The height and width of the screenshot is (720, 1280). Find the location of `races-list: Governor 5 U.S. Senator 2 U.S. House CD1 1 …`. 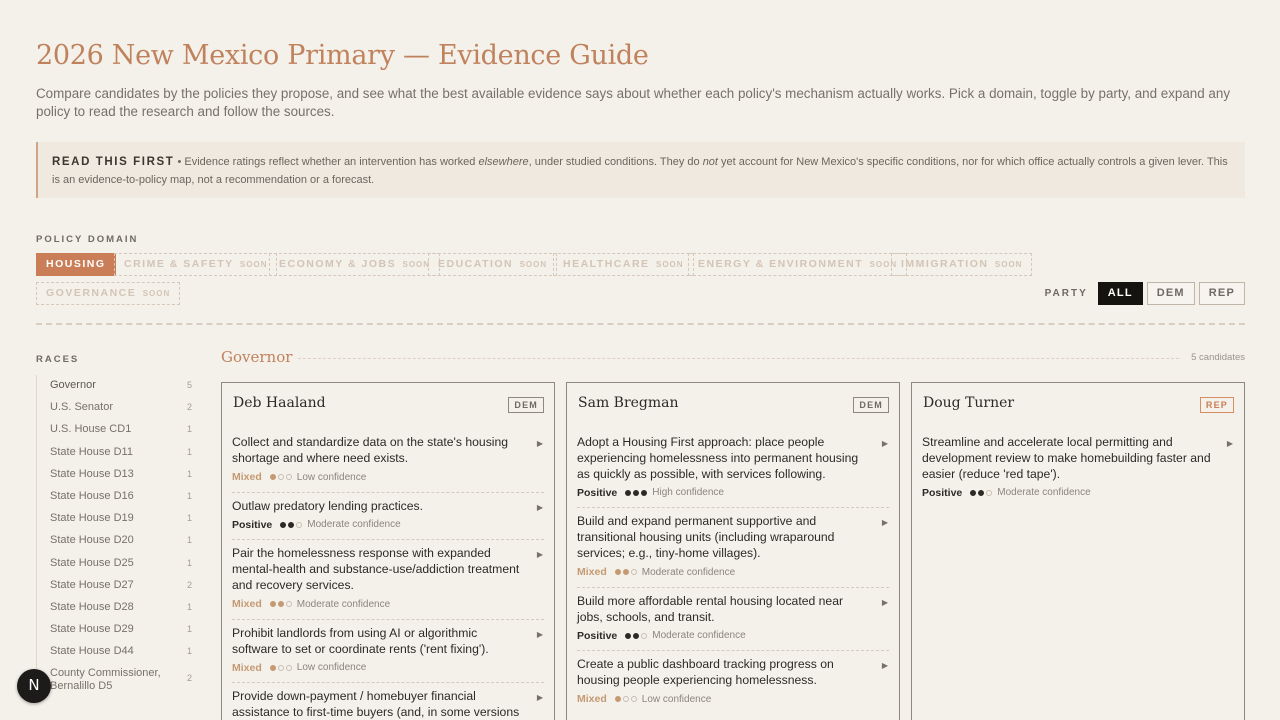

races-list: Governor 5 U.S. Senator 2 U.S. House CD1 1 … is located at coordinates (114, 536).